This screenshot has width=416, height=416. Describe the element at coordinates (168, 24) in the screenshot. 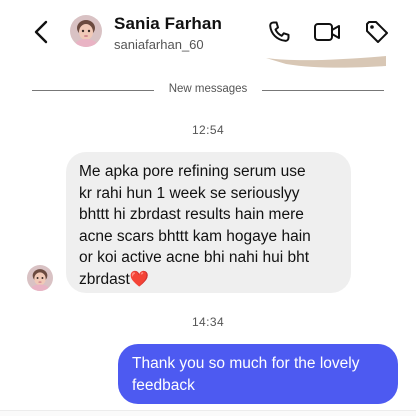

I see `contact-name: Sania Farhan` at that location.